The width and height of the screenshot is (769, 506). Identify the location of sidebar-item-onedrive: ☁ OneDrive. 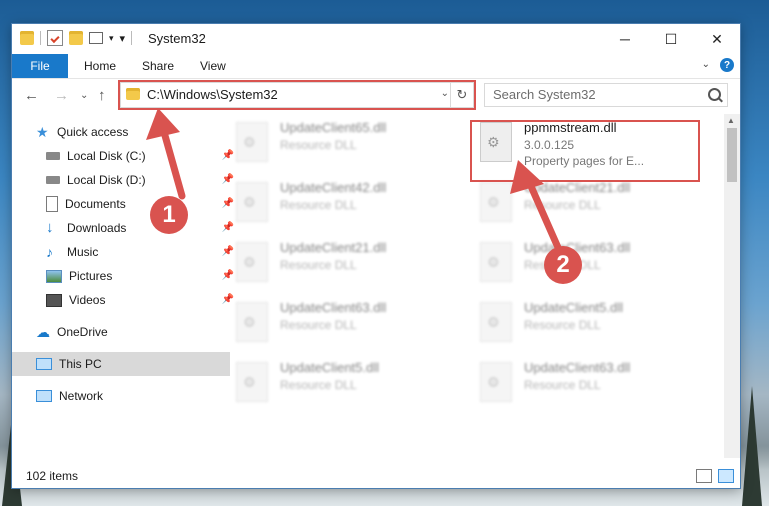
(121, 332).